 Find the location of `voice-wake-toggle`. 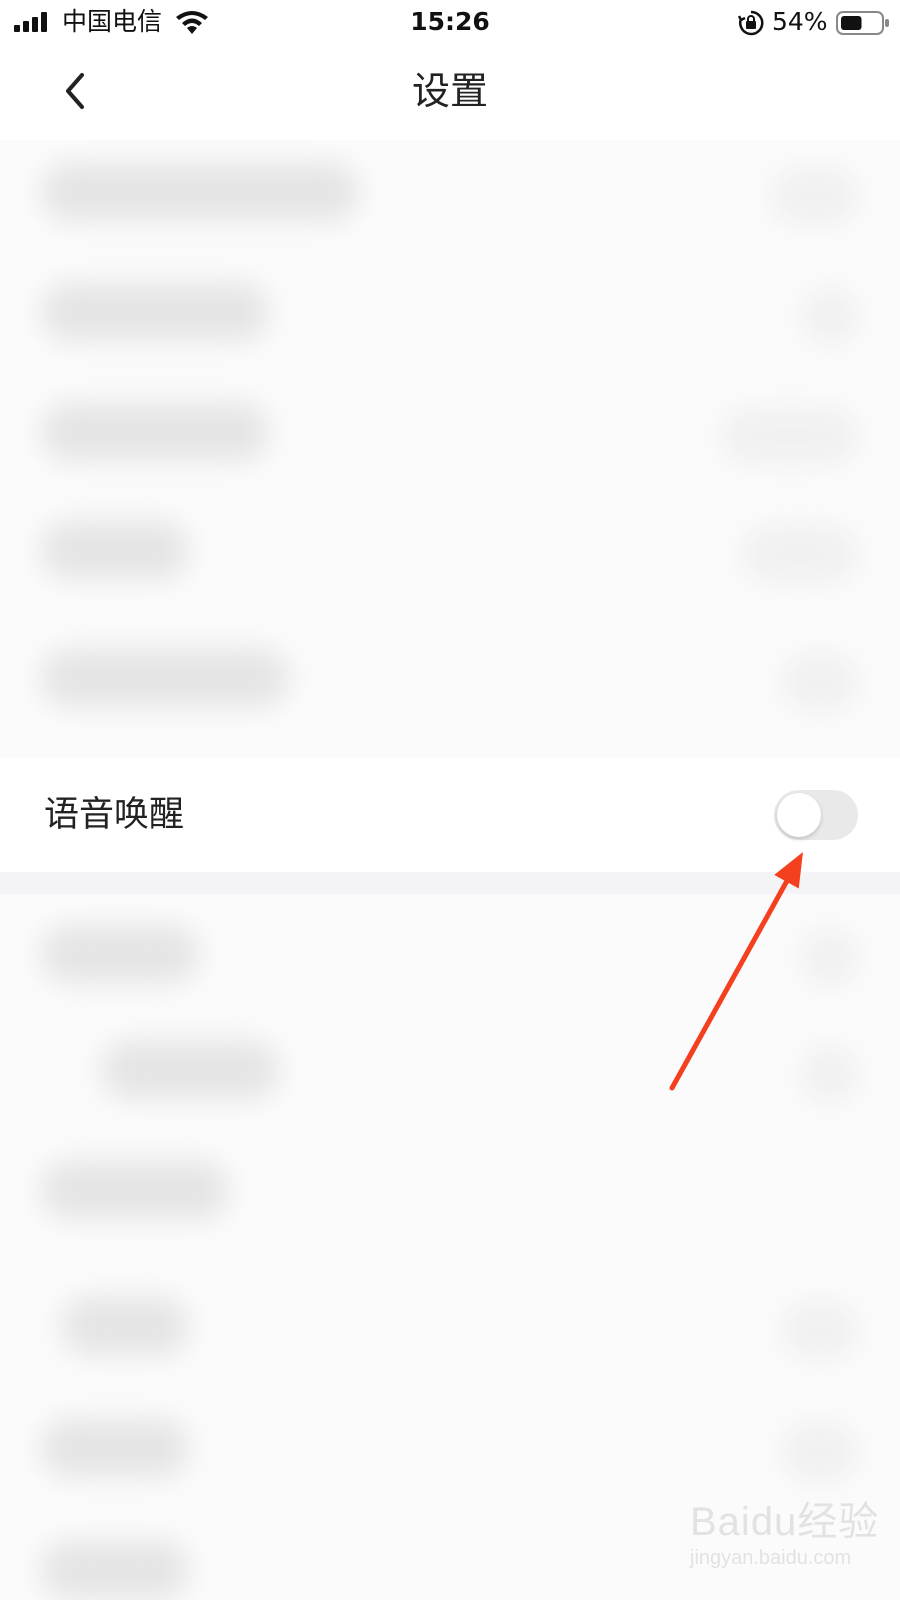

voice-wake-toggle is located at coordinates (816, 815).